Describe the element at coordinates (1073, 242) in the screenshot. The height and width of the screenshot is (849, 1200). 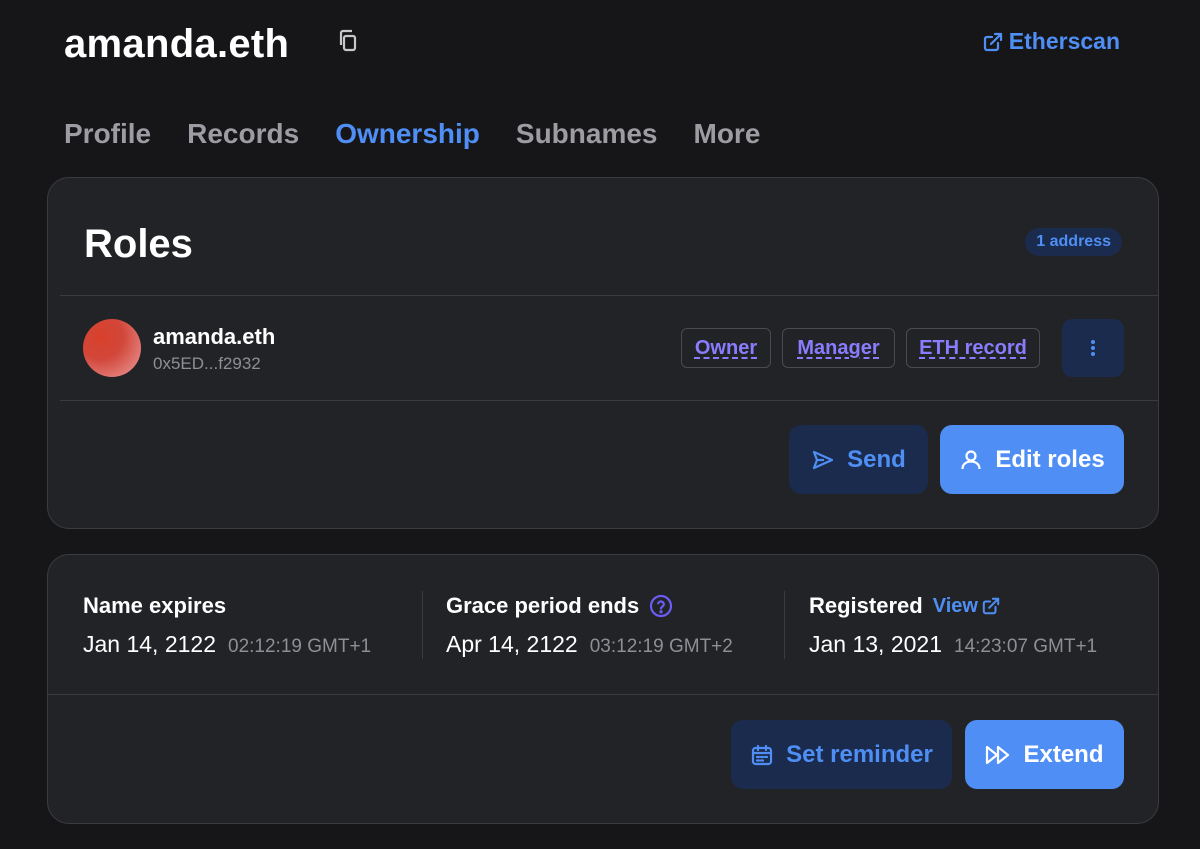
I see `address-count-badge: 1 address` at that location.